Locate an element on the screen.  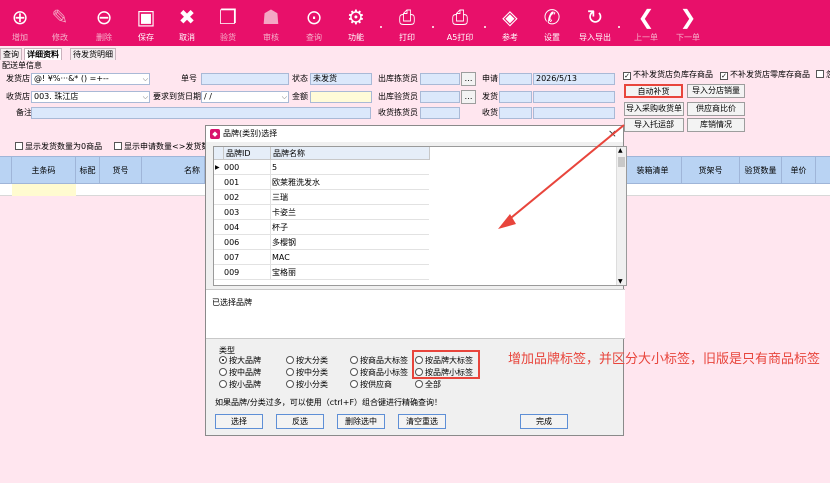
section-title: 配送单信息 is located at coordinates (22, 65).